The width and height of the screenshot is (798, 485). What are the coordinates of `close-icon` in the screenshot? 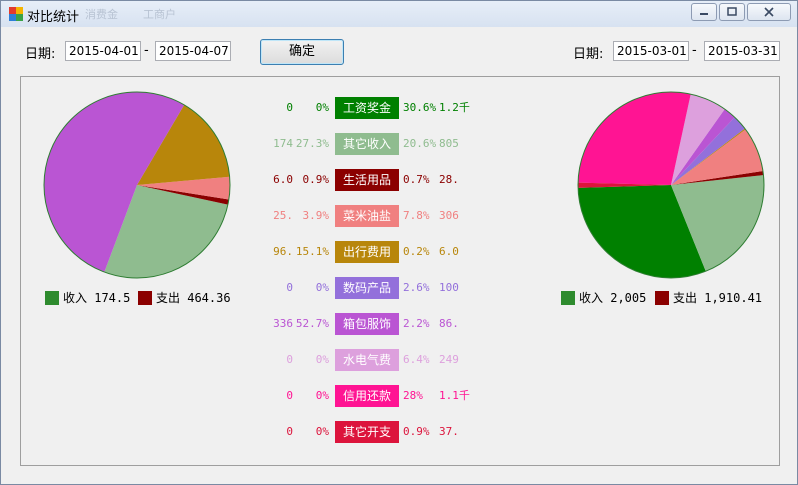 It's located at (769, 12).